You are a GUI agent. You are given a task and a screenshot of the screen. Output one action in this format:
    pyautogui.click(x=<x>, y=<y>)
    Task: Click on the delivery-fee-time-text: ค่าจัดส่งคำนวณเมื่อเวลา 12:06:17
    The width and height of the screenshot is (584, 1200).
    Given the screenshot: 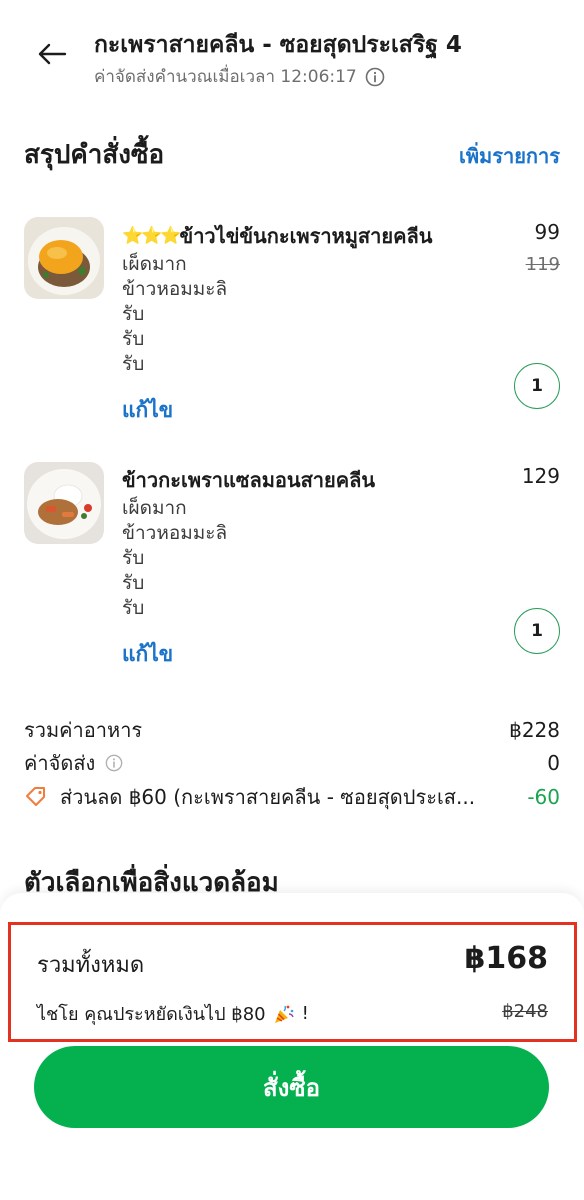 What is the action you would take?
    pyautogui.click(x=225, y=77)
    